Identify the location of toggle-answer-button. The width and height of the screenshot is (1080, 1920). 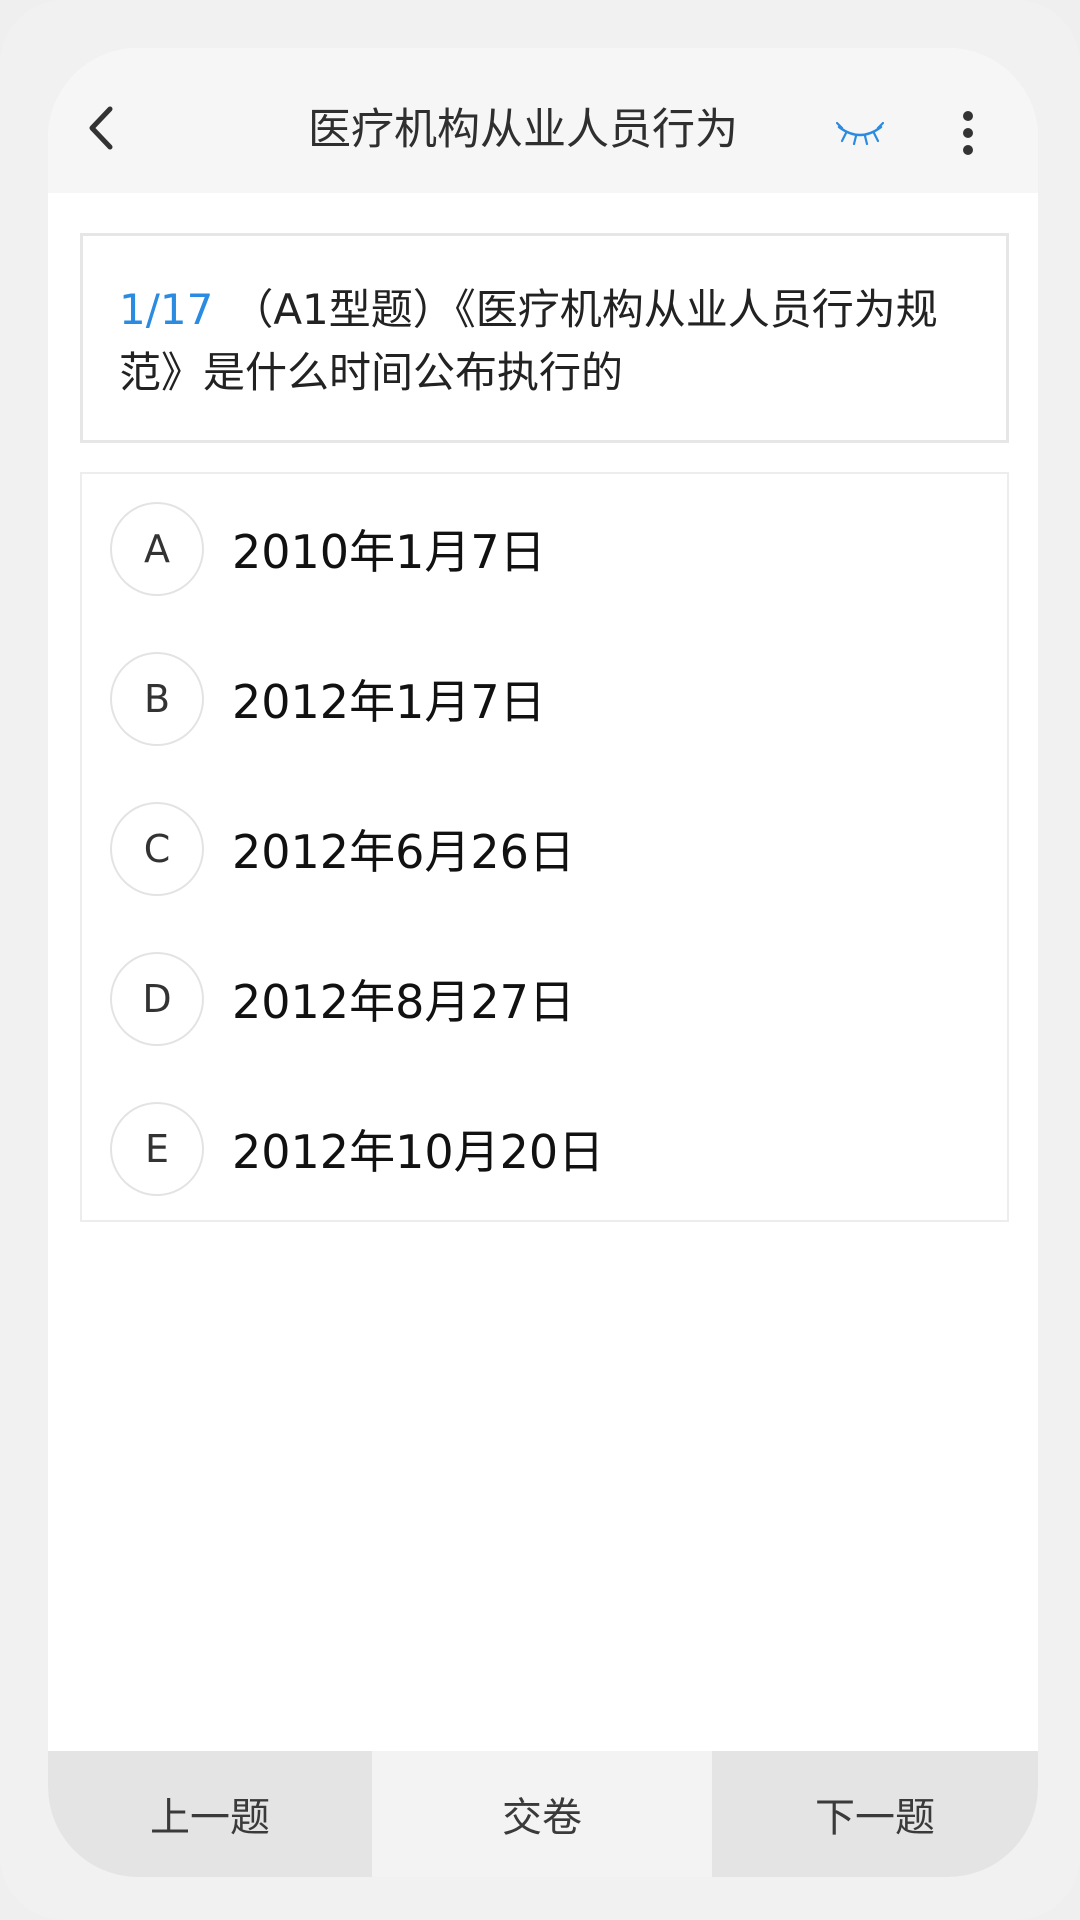
(860, 133).